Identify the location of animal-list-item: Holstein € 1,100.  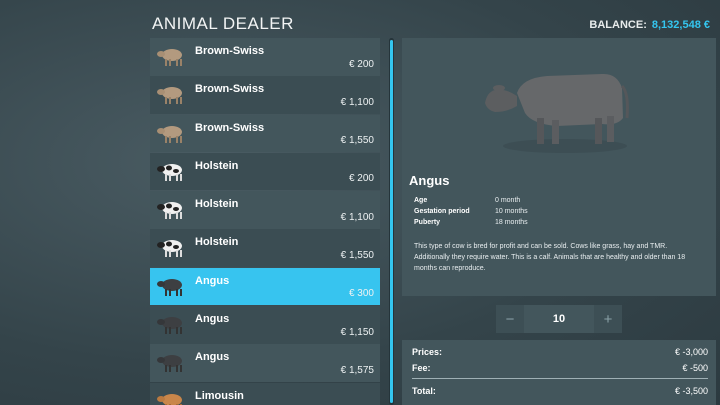
(265, 210).